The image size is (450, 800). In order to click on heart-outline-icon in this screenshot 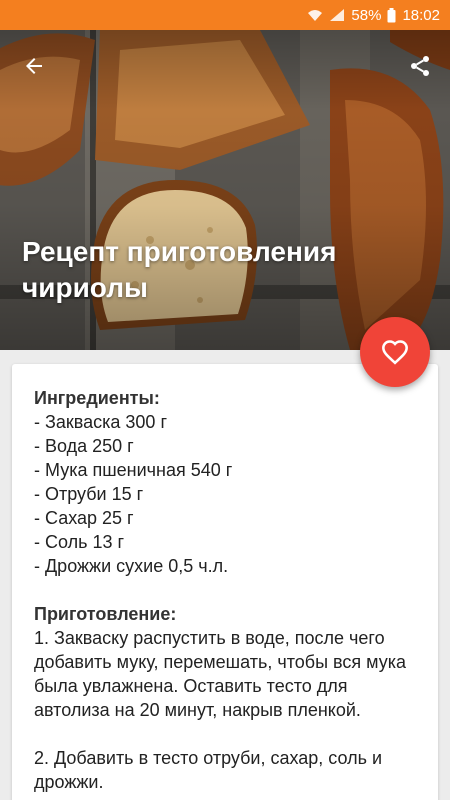, I will do `click(395, 352)`.